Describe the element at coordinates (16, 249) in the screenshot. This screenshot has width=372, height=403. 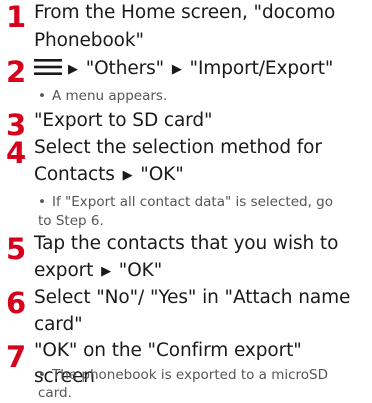
I see `step-number: 5` at that location.